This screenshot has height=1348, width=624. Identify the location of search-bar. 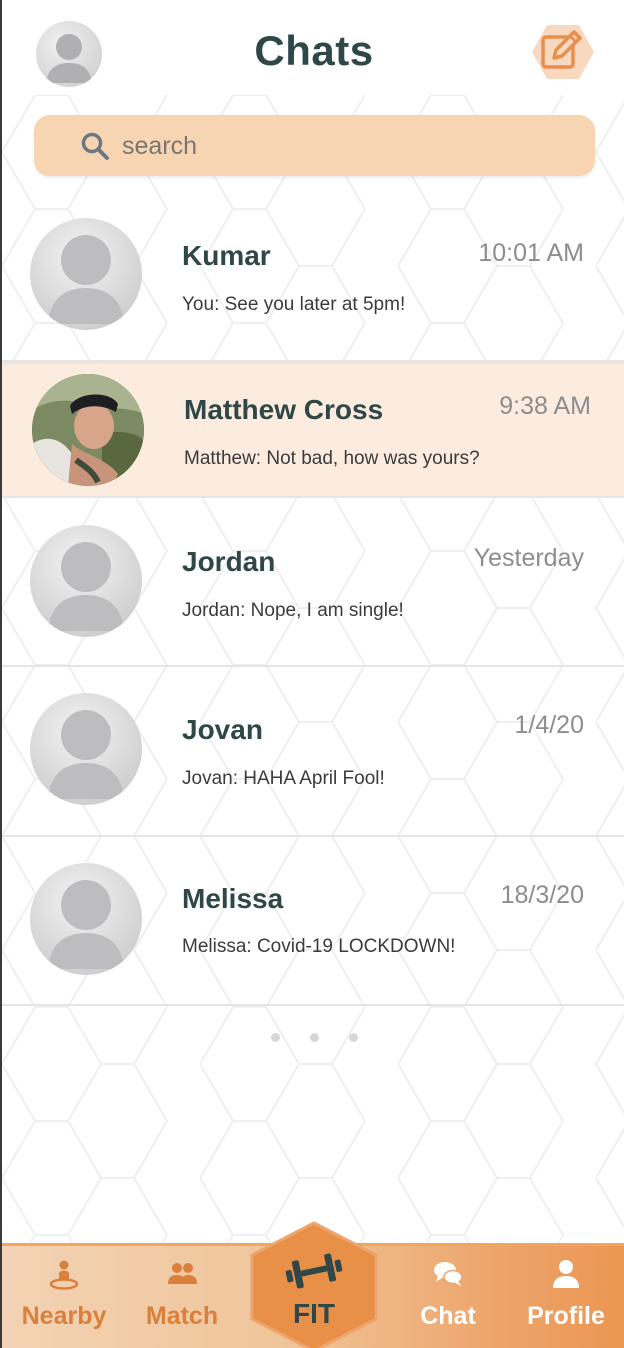
(314, 145).